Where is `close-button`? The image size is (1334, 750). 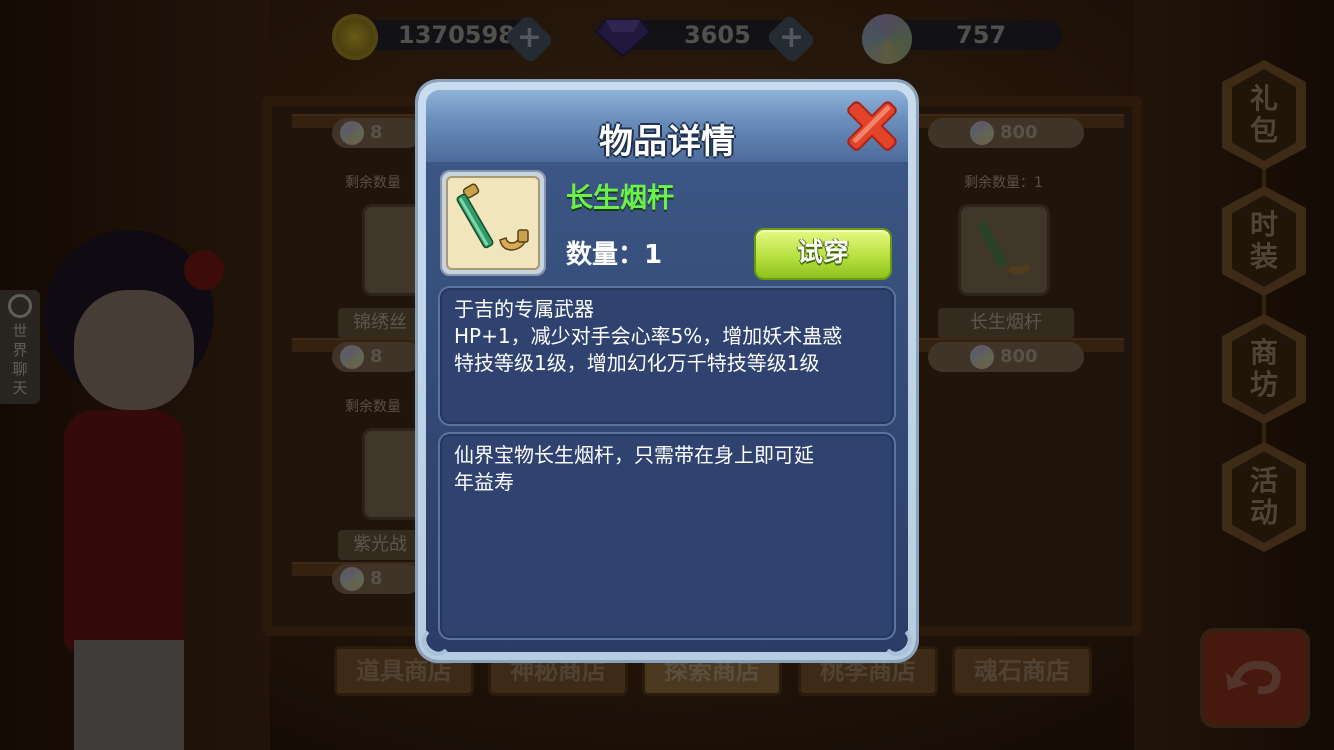 close-button is located at coordinates (872, 126).